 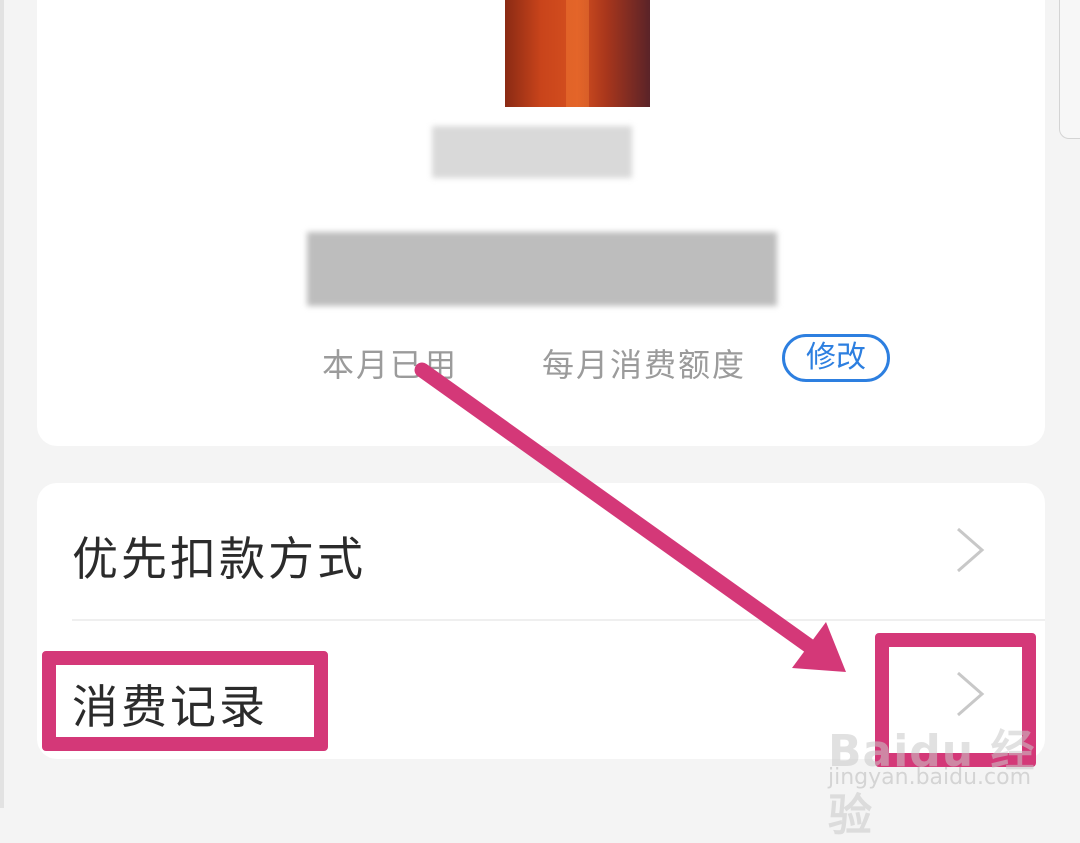 What do you see at coordinates (930, 777) in the screenshot?
I see `watermark-url: jingyan.baidu.com` at bounding box center [930, 777].